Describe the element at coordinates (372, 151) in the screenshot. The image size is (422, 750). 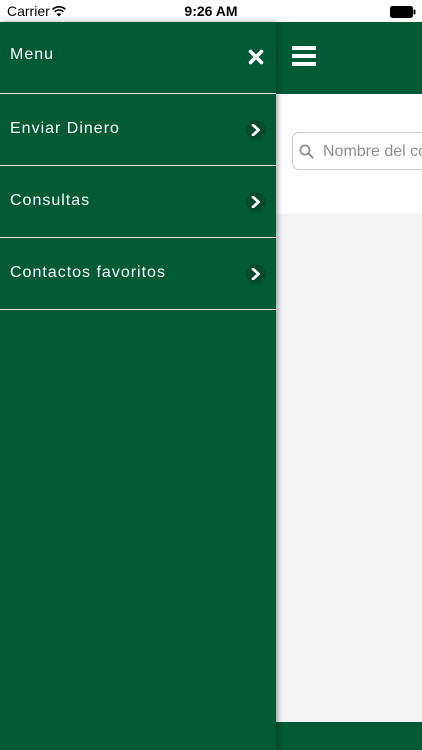
I see `search-placeholder: Nombre del co` at that location.